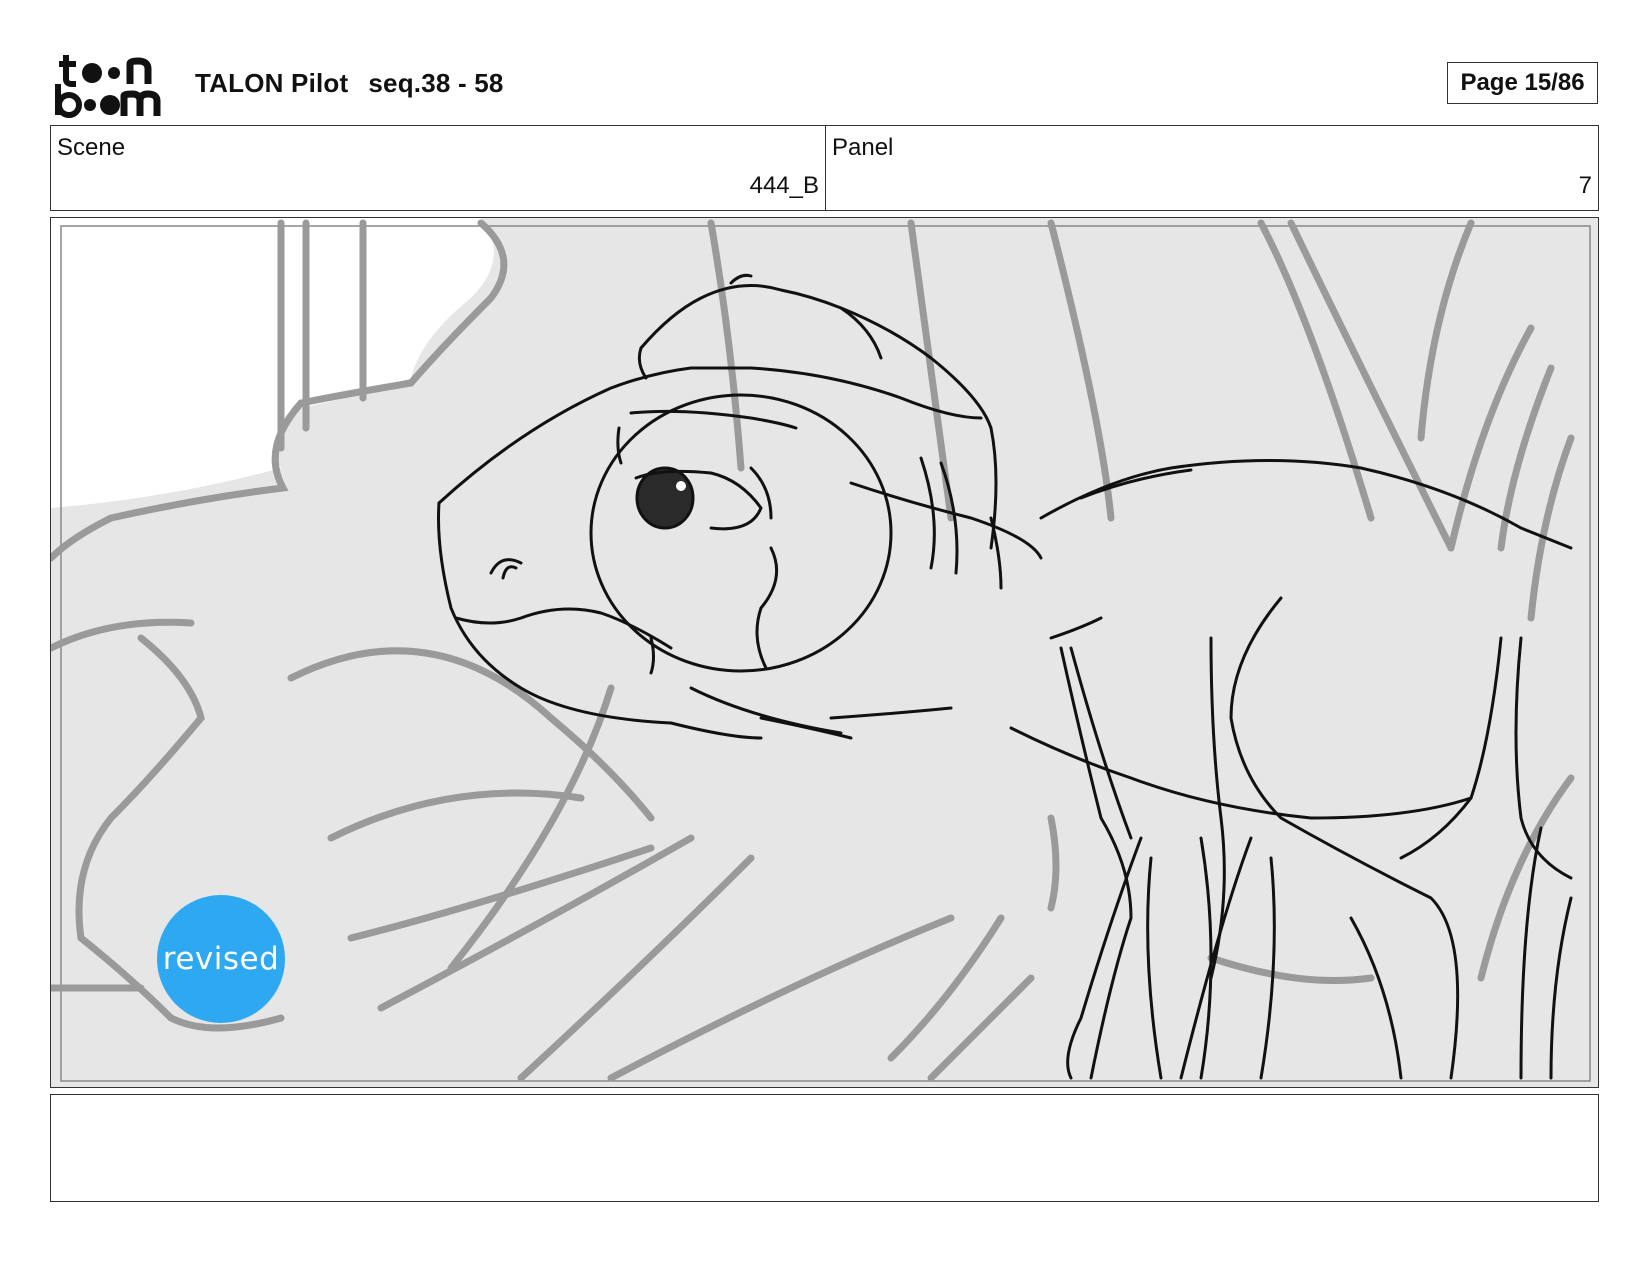 This screenshot has width=1650, height=1275. Describe the element at coordinates (111, 85) in the screenshot. I see `toon-boom-logo` at that location.